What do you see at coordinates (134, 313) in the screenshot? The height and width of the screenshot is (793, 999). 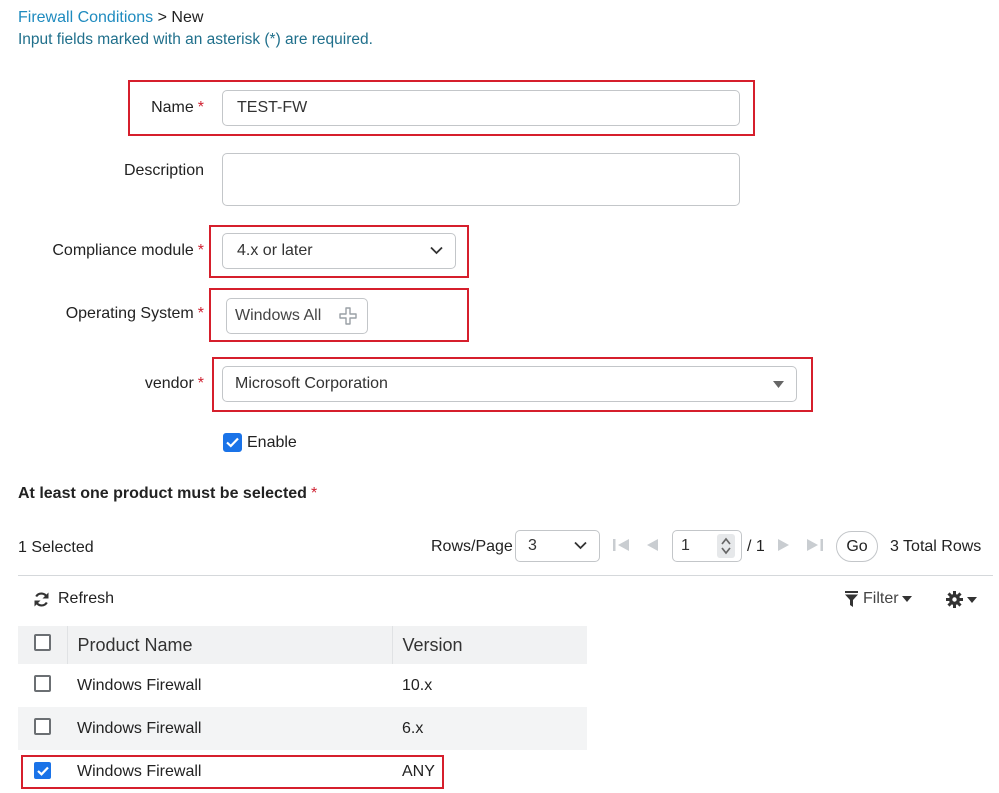 I see `operating-system-label: Operating System *` at bounding box center [134, 313].